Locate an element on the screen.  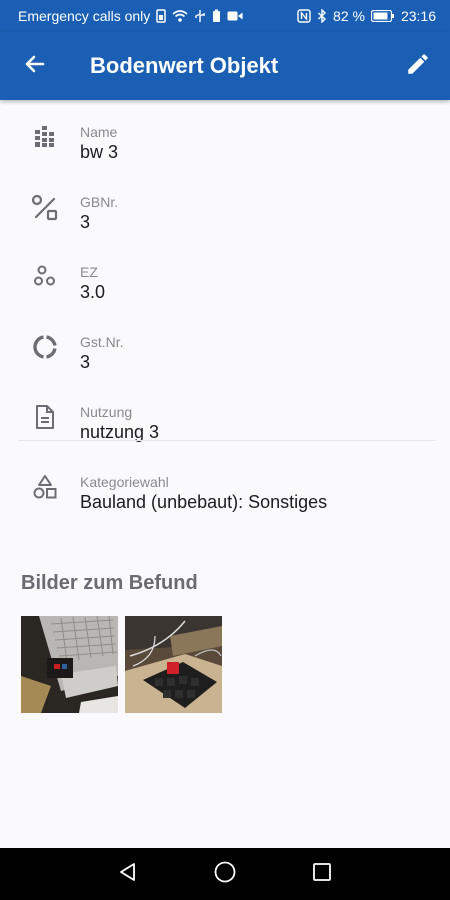
status-bar: Emergency calls only 82 % 23:16 is located at coordinates (225, 16).